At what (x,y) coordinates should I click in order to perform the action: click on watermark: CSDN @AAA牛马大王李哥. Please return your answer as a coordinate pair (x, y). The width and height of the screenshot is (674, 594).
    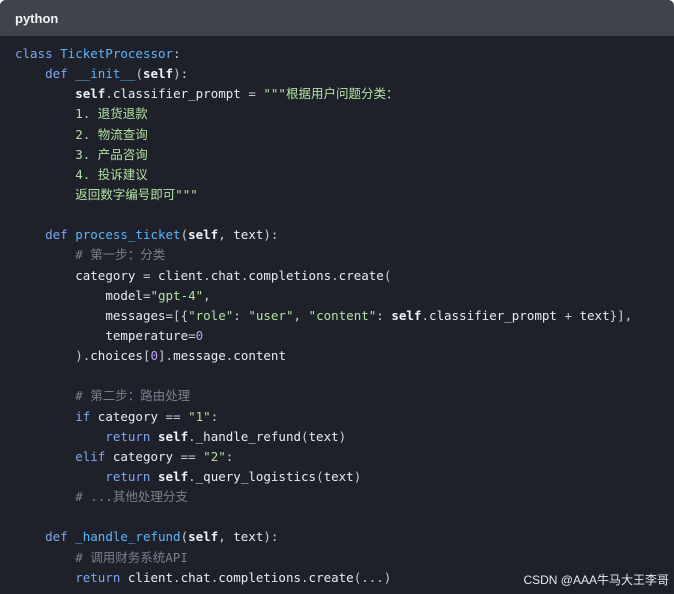
    Looking at the image, I should click on (596, 579).